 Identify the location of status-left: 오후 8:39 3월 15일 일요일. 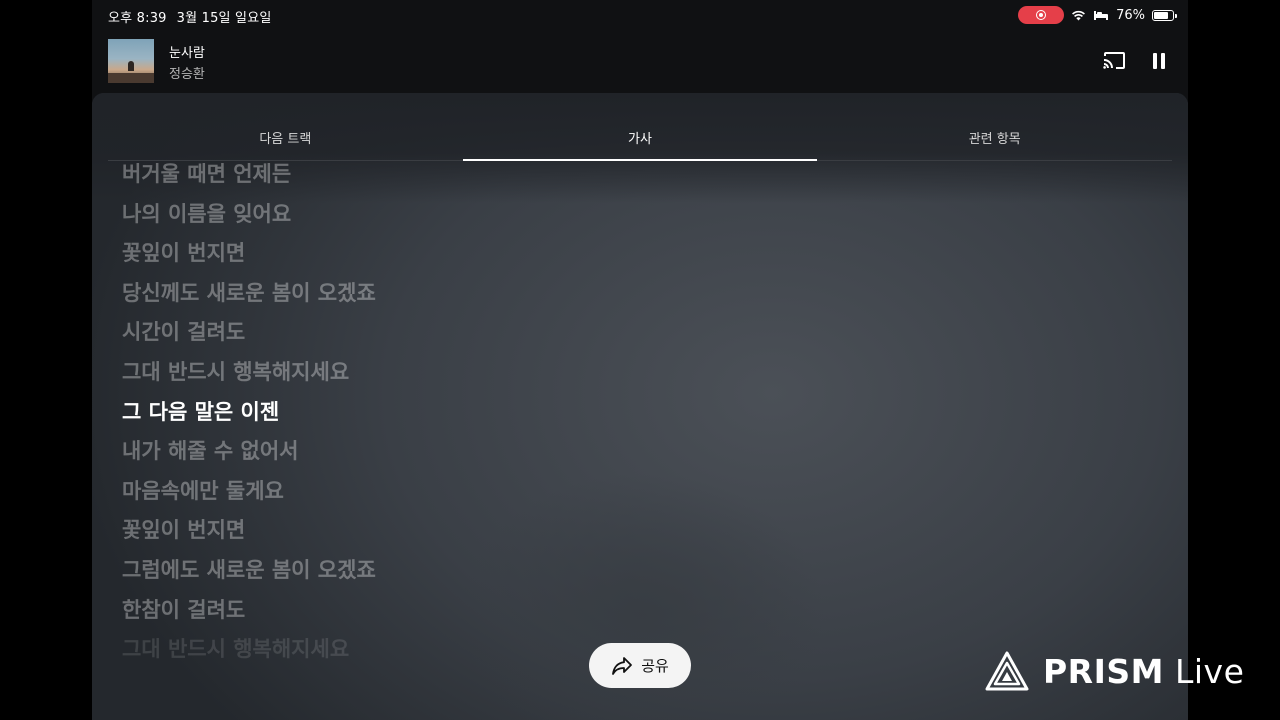
(190, 16).